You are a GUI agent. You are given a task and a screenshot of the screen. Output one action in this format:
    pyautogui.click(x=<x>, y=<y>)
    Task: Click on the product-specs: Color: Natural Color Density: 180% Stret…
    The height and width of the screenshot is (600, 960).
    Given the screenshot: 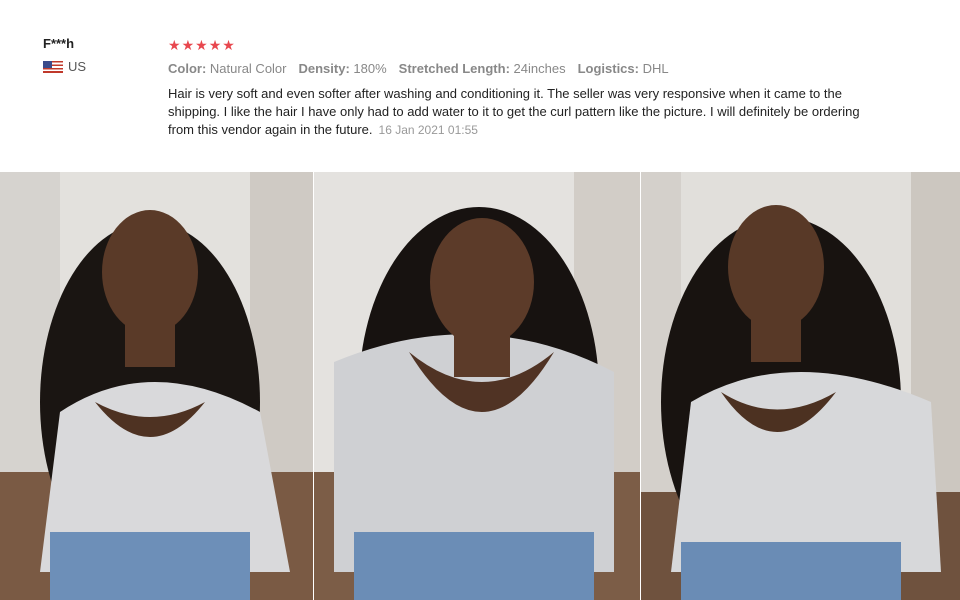 What is the action you would take?
    pyautogui.click(x=528, y=68)
    